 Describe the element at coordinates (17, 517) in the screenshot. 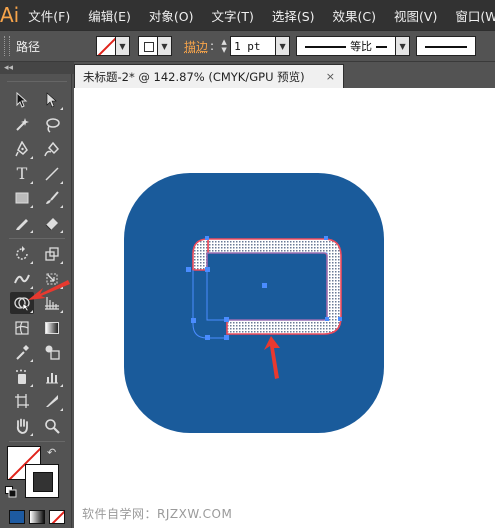

I see `color-mode-button` at that location.